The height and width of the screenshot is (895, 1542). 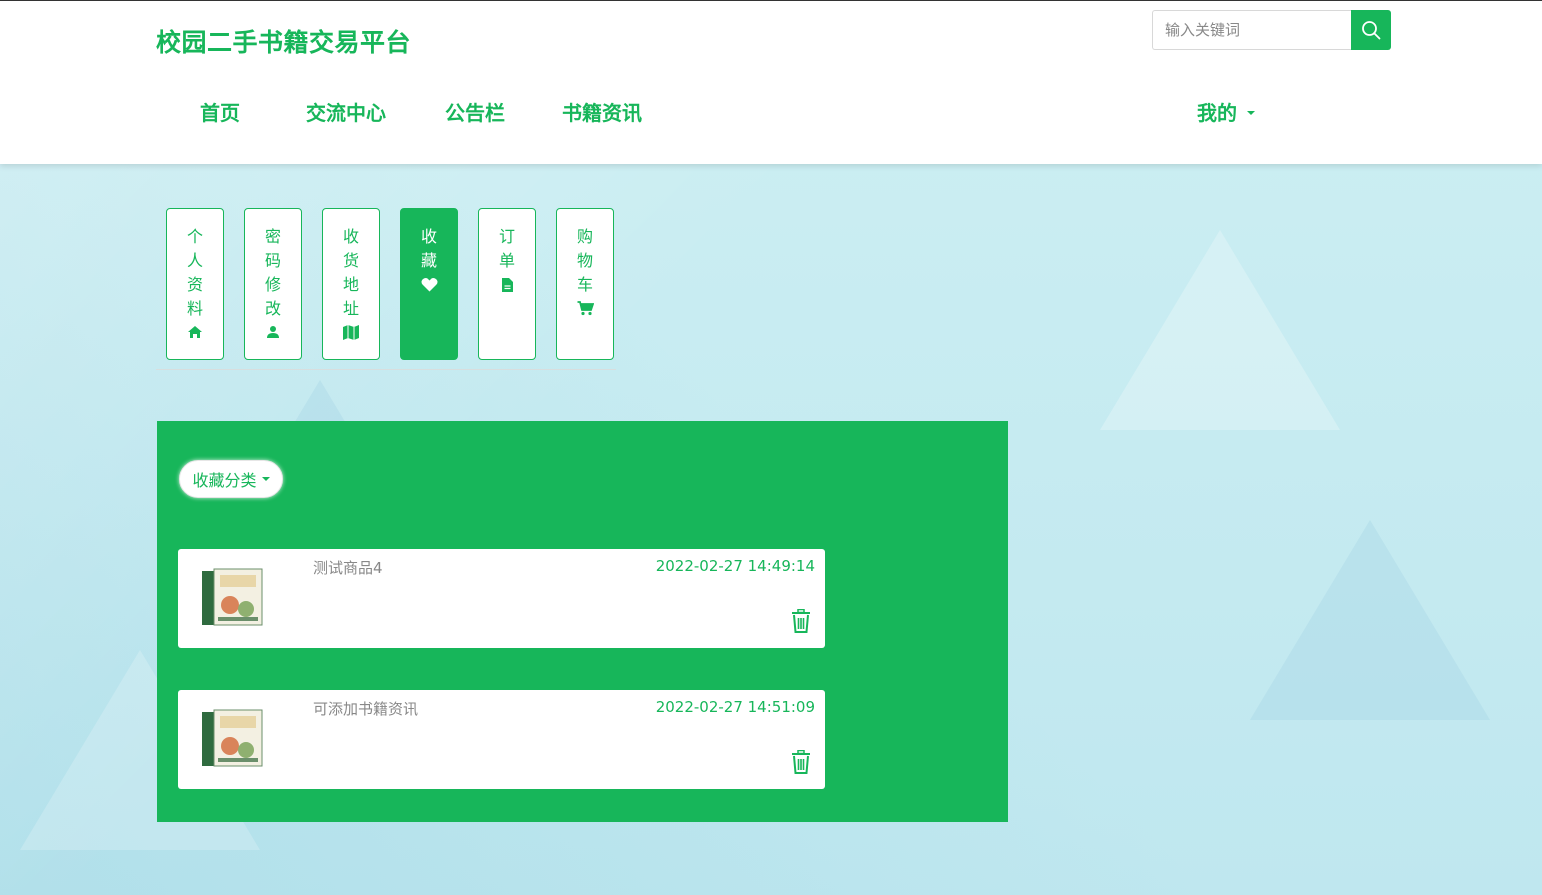 I want to click on nav-home: 首页, so click(x=220, y=111).